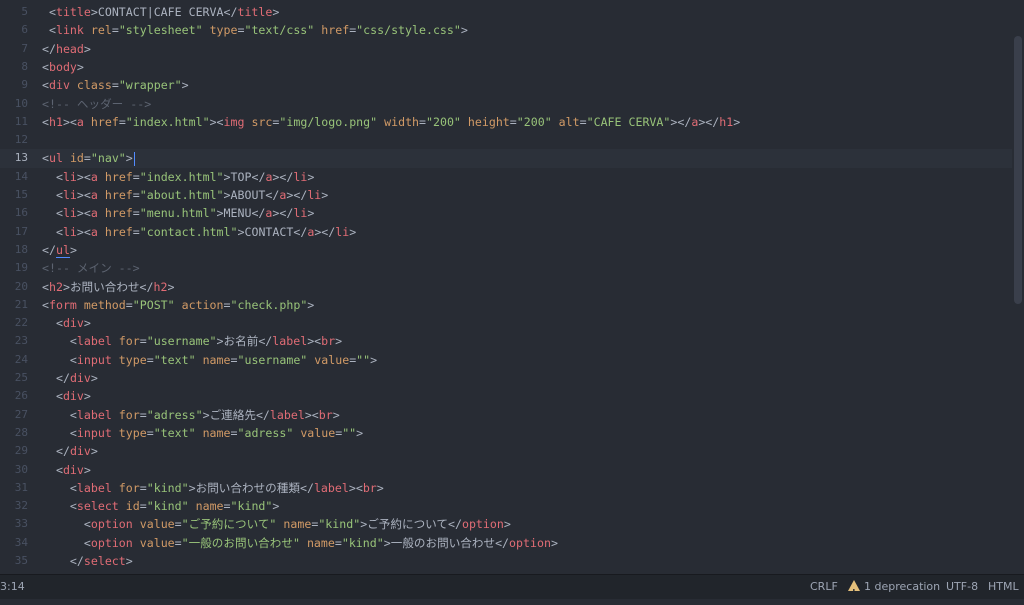 This screenshot has width=1024, height=605. What do you see at coordinates (234, 121) in the screenshot?
I see `code-tag-name: img` at bounding box center [234, 121].